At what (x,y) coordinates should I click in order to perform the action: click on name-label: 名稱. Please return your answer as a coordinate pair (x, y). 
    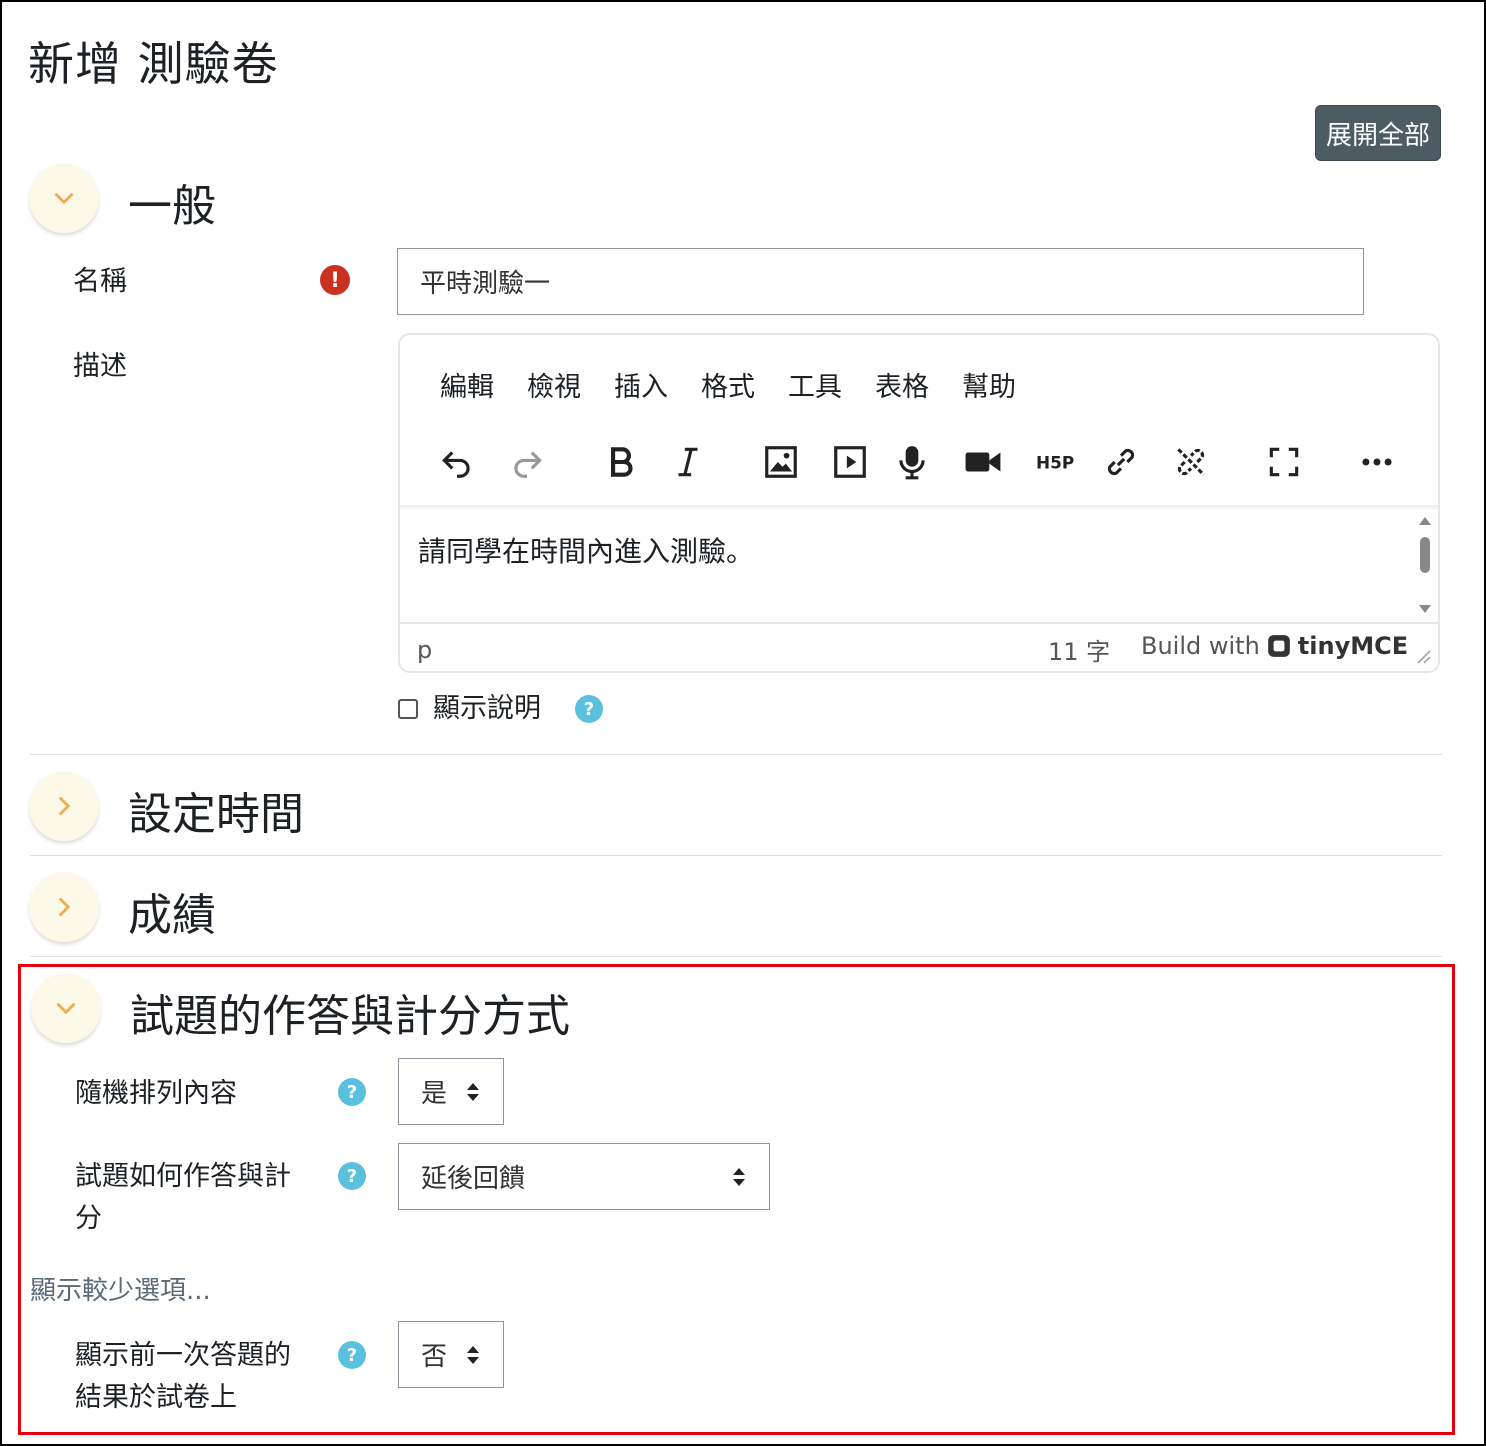
    Looking at the image, I should click on (100, 281).